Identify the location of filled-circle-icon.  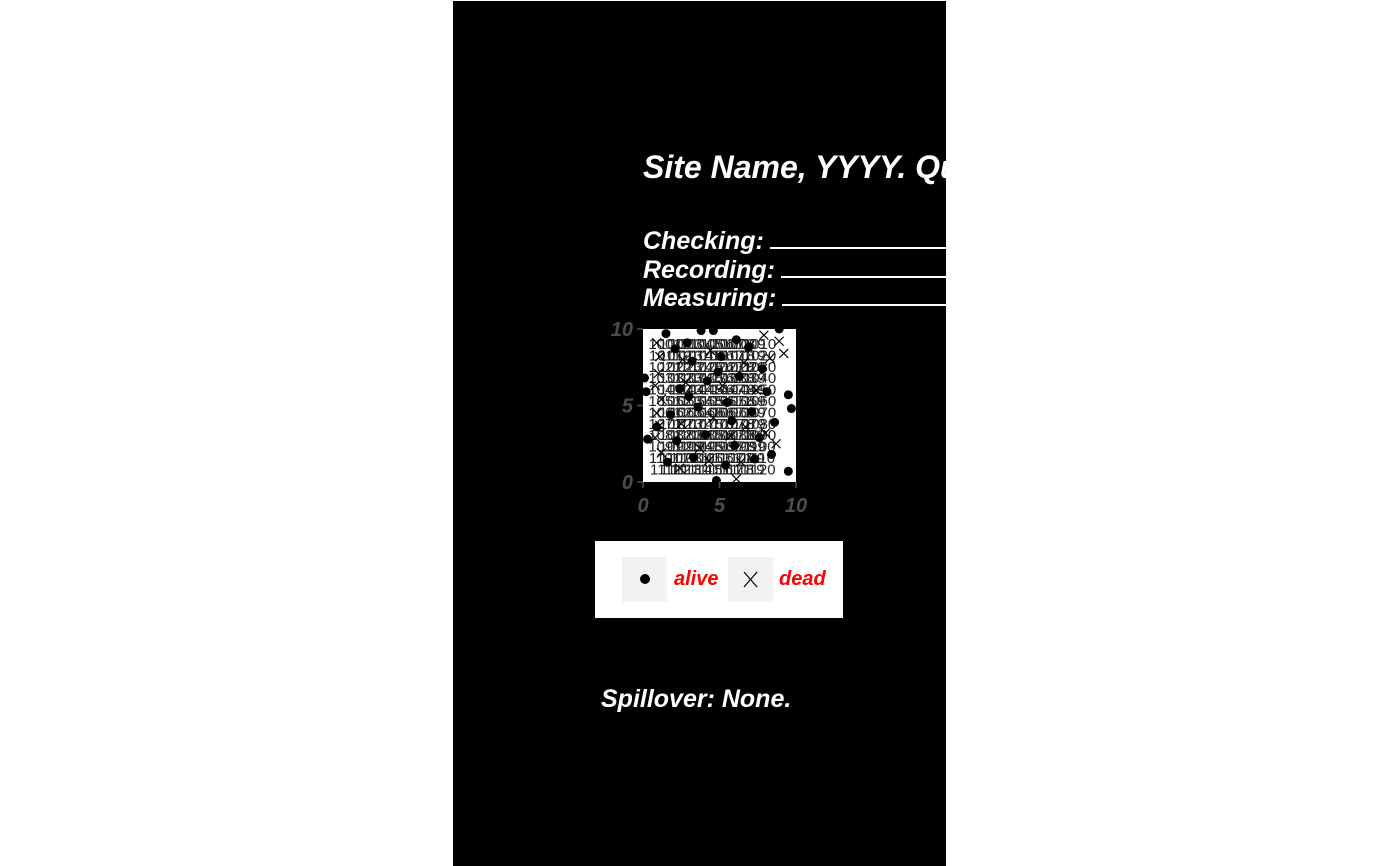
(645, 579).